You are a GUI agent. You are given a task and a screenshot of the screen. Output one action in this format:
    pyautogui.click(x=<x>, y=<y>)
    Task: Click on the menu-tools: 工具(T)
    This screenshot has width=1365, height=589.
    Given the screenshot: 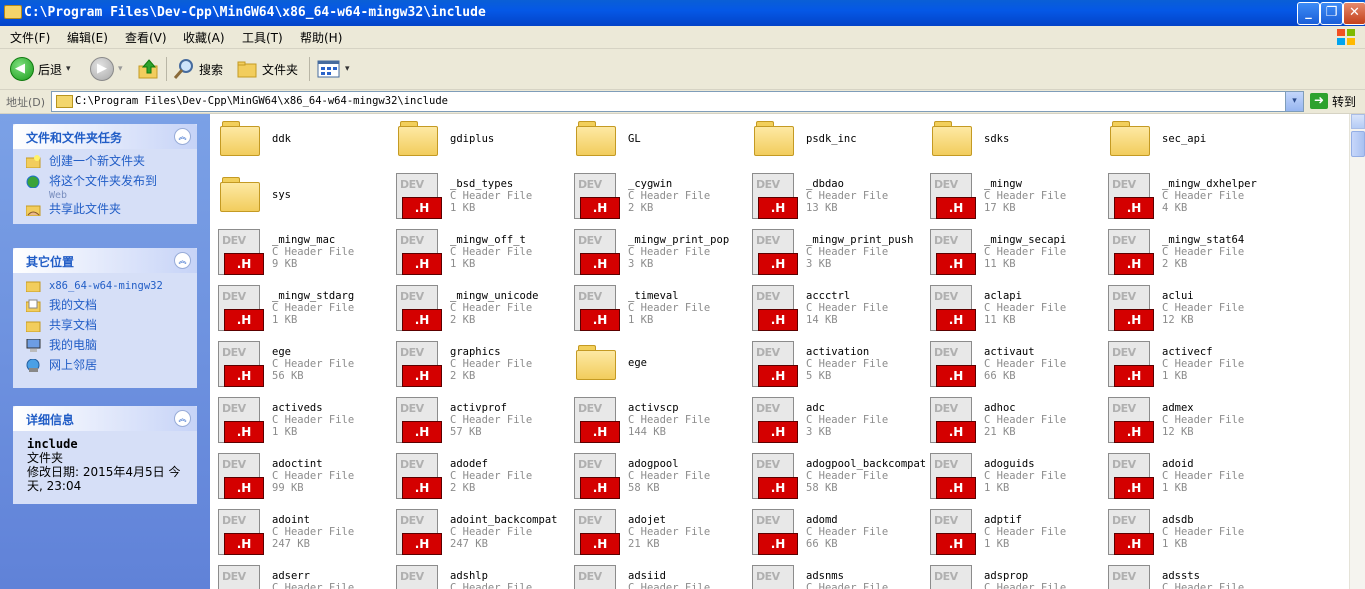 What is the action you would take?
    pyautogui.click(x=262, y=37)
    